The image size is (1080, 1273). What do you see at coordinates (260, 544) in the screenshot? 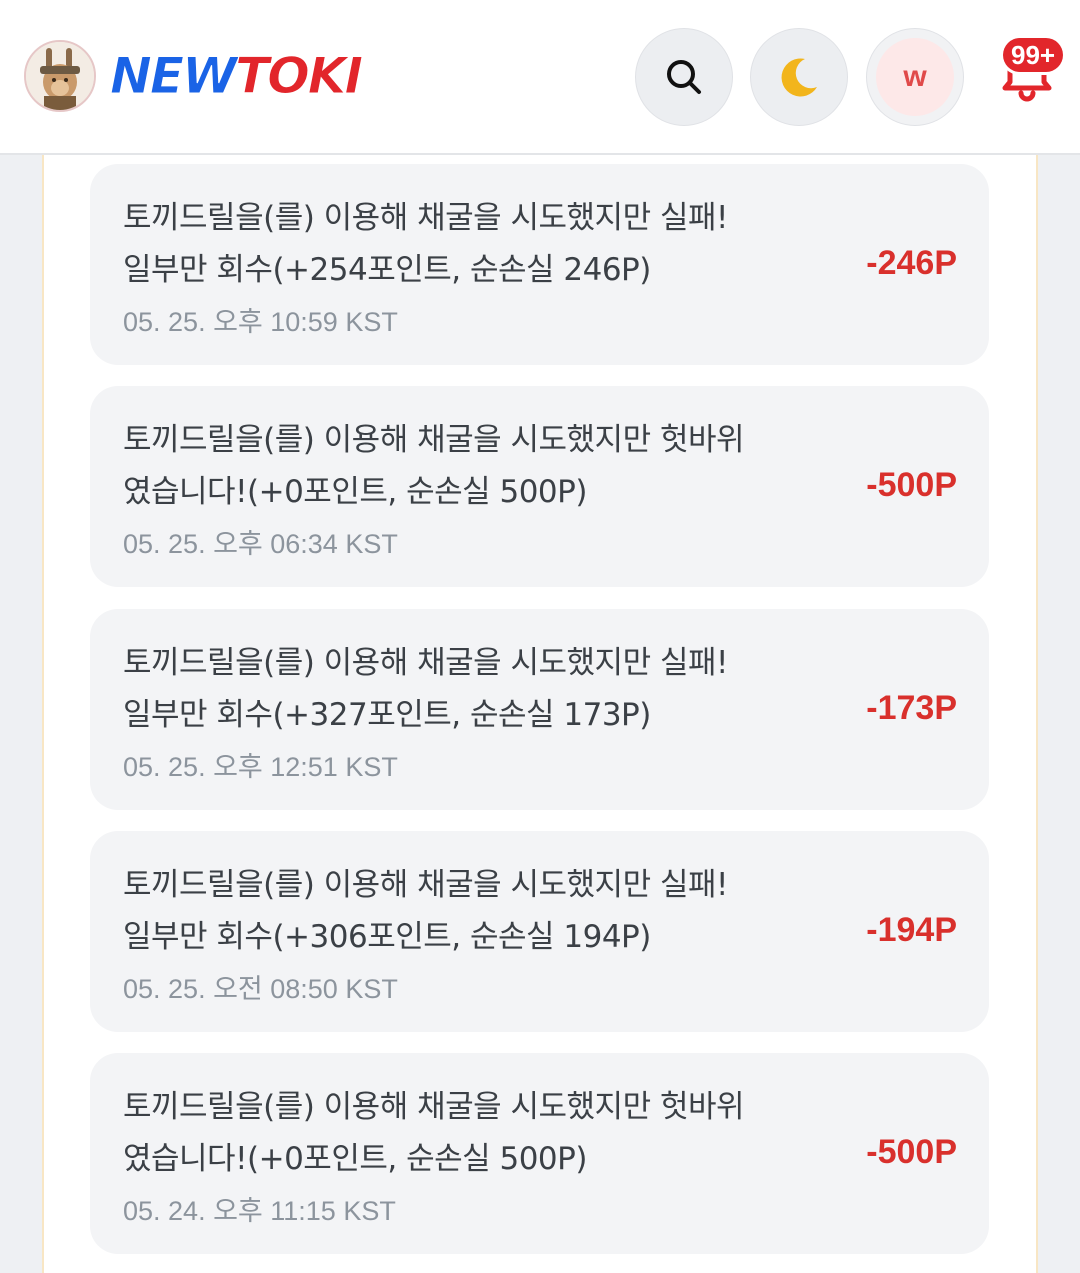
I see `history-item-timestamp: 05. 25. 오후 06:34 KST` at bounding box center [260, 544].